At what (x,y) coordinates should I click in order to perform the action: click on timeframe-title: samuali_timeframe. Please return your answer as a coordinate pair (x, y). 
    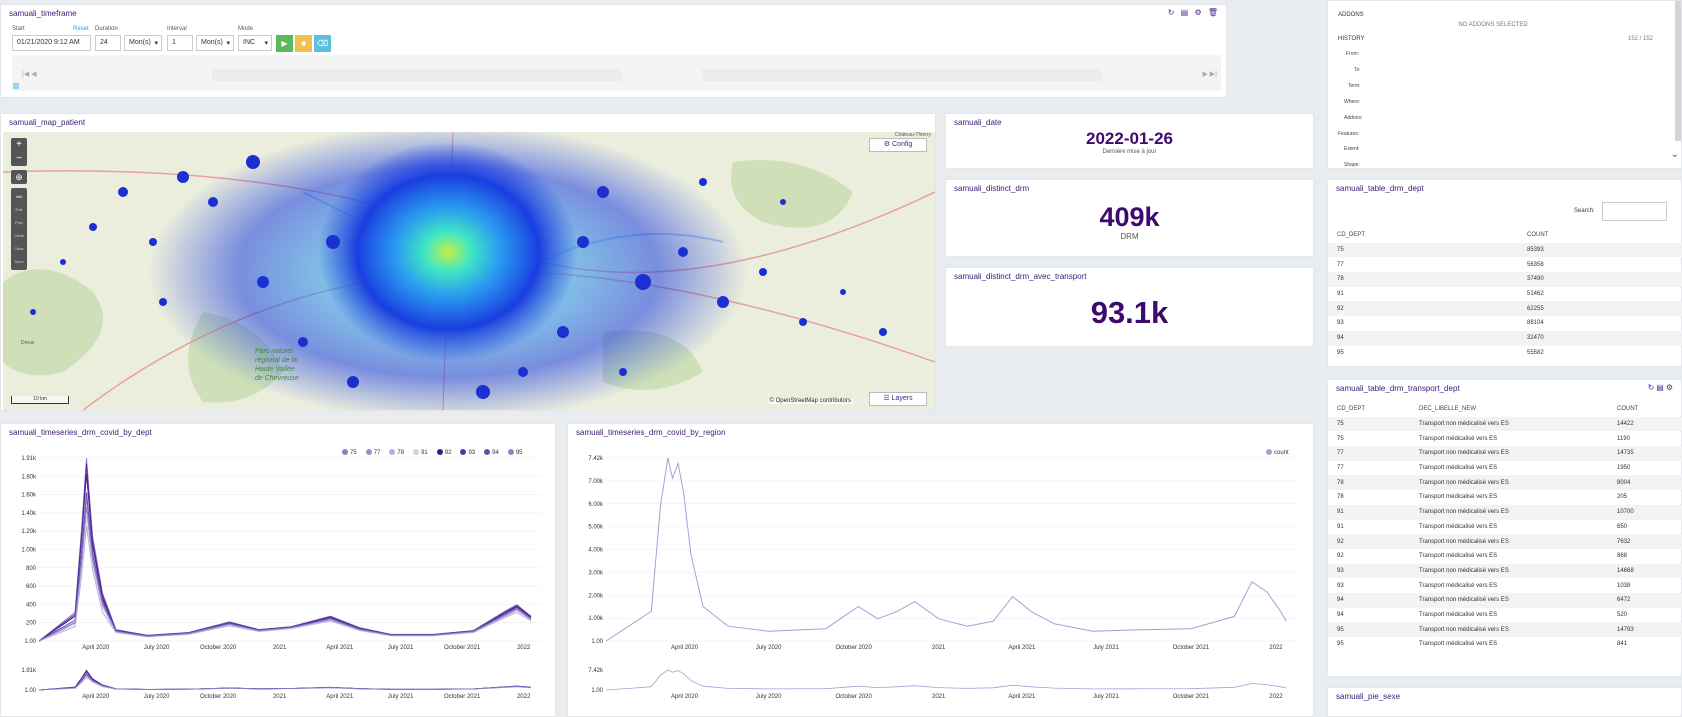
    Looking at the image, I should click on (43, 13).